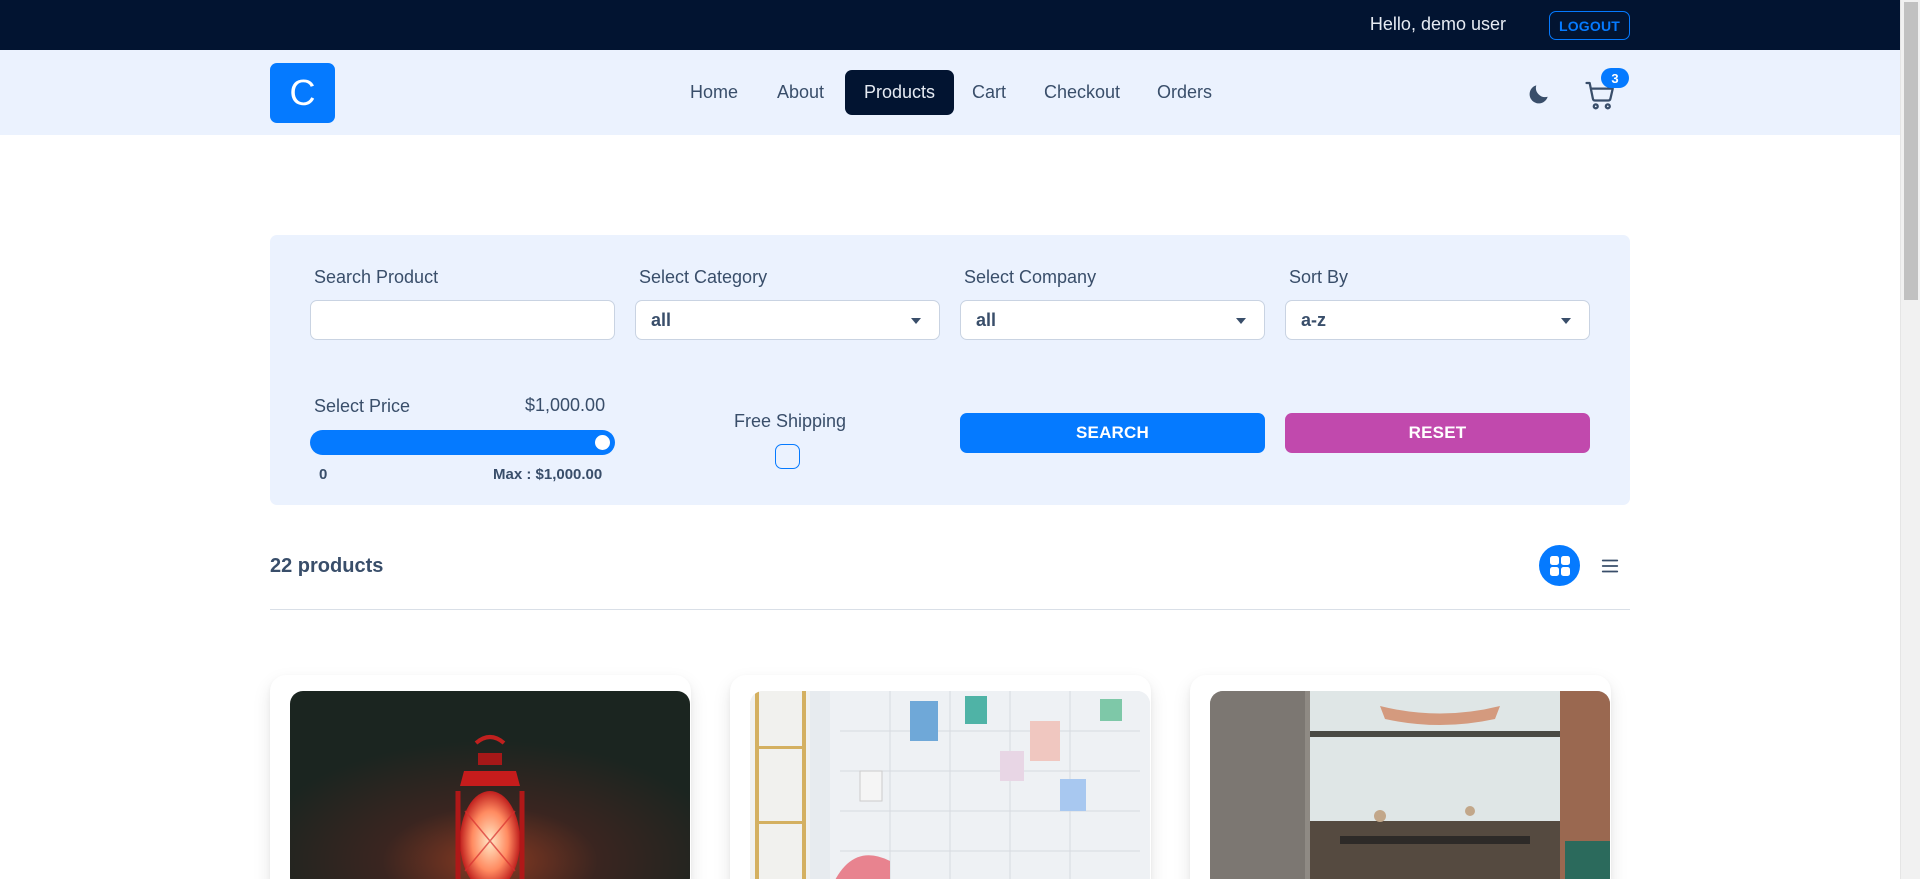  I want to click on reset-button: RESET, so click(1437, 433).